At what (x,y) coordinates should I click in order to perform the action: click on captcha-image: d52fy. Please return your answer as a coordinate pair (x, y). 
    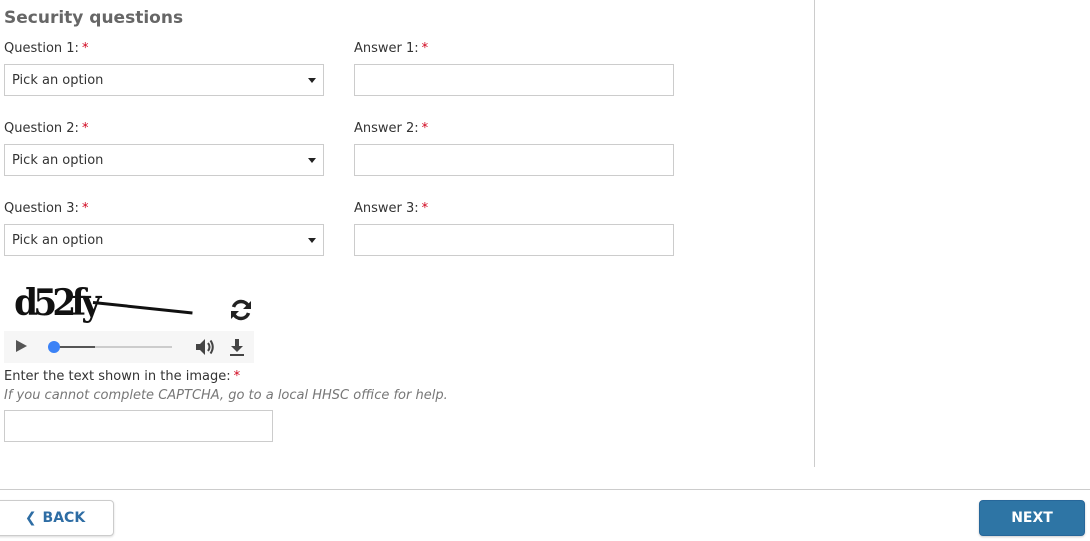
    Looking at the image, I should click on (100, 305).